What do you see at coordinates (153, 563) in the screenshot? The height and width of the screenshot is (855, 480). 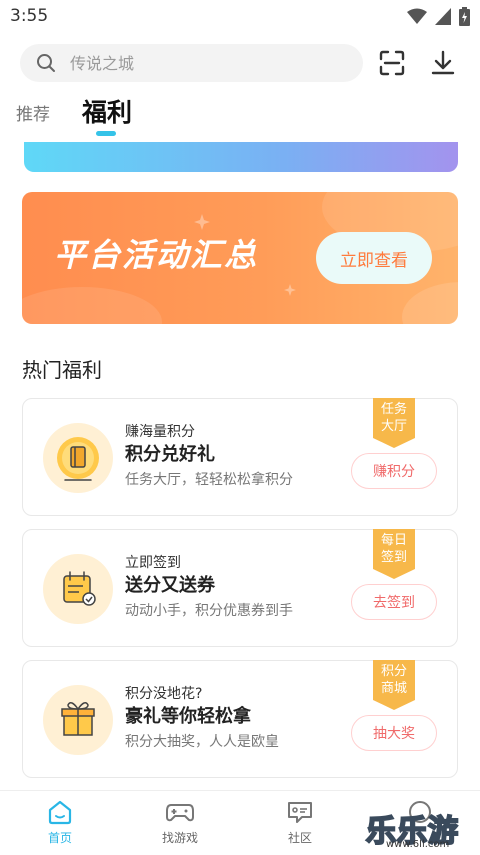 I see `card-subtitle: 立即签到` at bounding box center [153, 563].